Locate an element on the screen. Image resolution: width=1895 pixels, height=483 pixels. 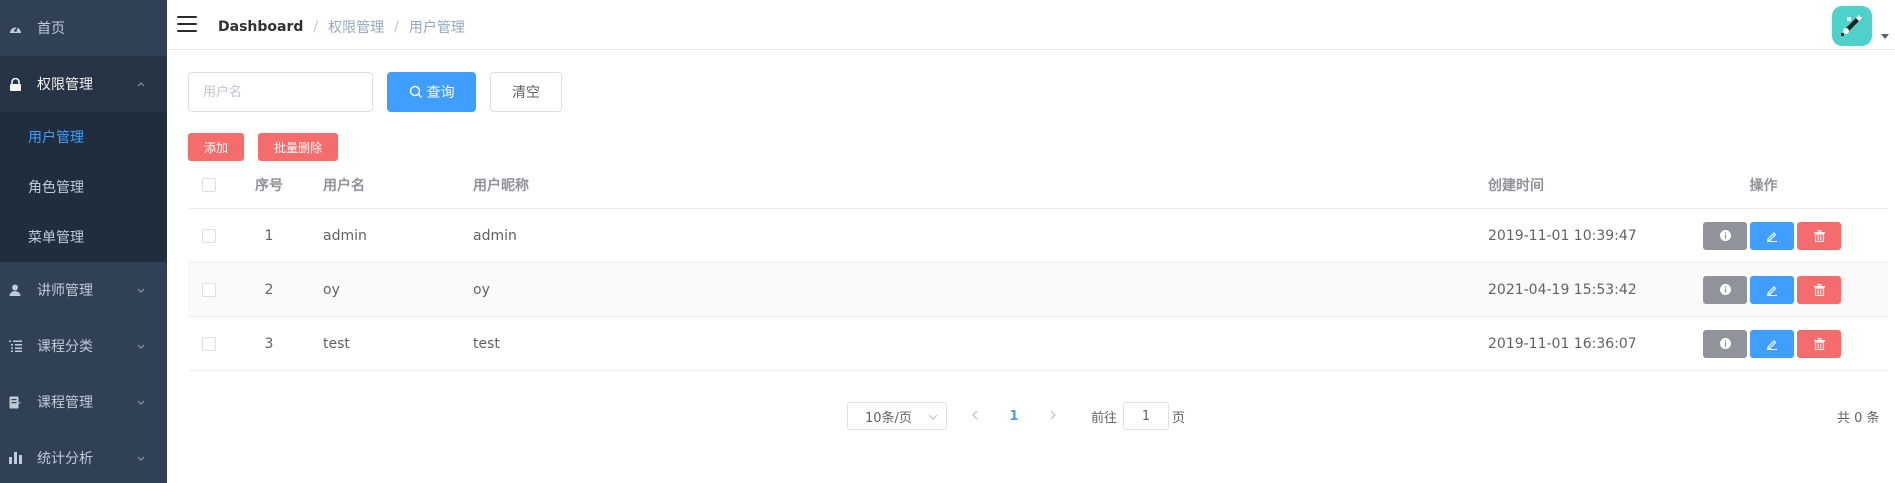
avatar is located at coordinates (1852, 26).